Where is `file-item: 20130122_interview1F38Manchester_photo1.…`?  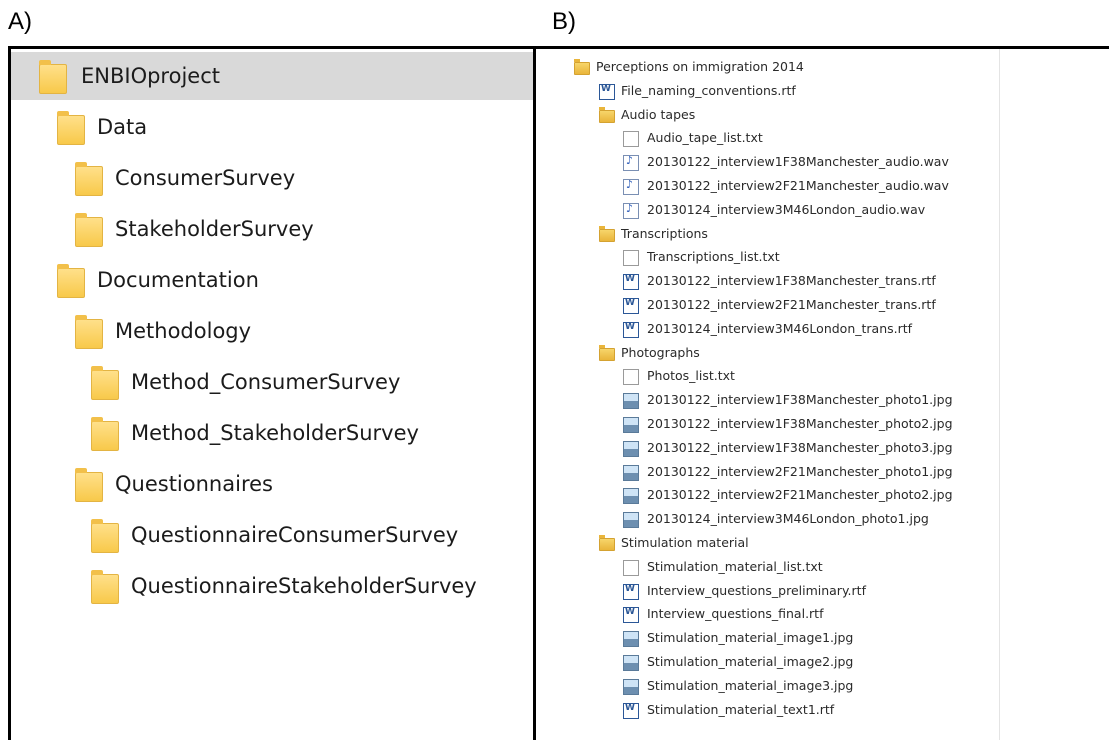 file-item: 20130122_interview1F38Manchester_photo1.… is located at coordinates (766, 400).